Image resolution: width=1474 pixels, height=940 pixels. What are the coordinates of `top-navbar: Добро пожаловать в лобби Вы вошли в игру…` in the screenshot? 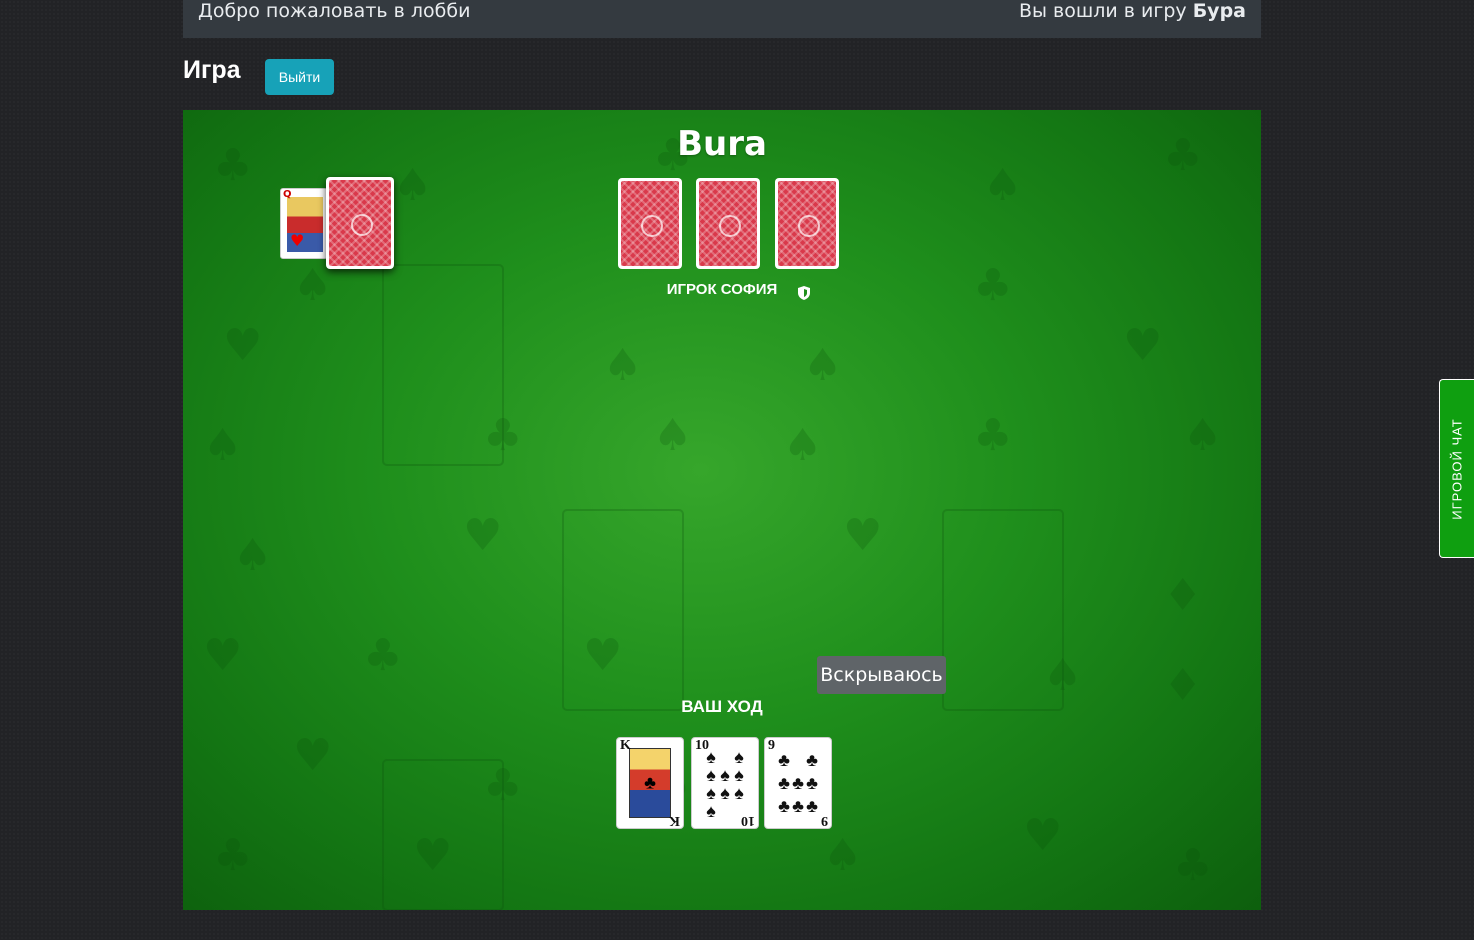 It's located at (722, 19).